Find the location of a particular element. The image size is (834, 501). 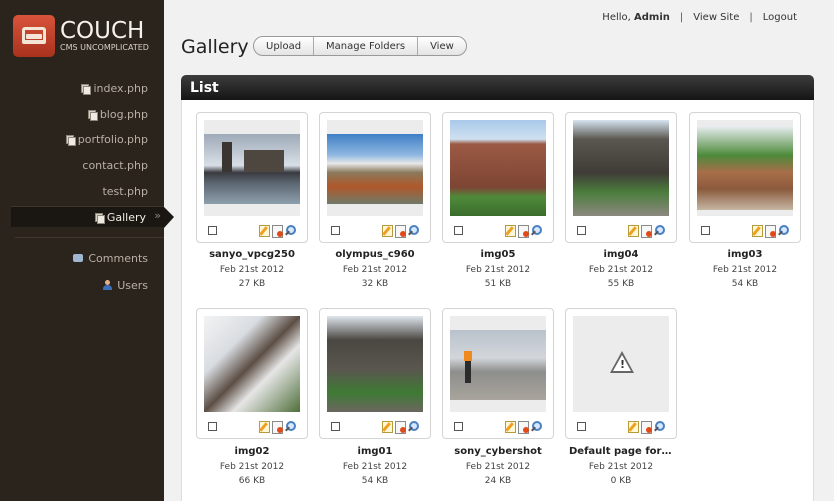

sidebar-item-gallery: Gallery » is located at coordinates (92, 217).